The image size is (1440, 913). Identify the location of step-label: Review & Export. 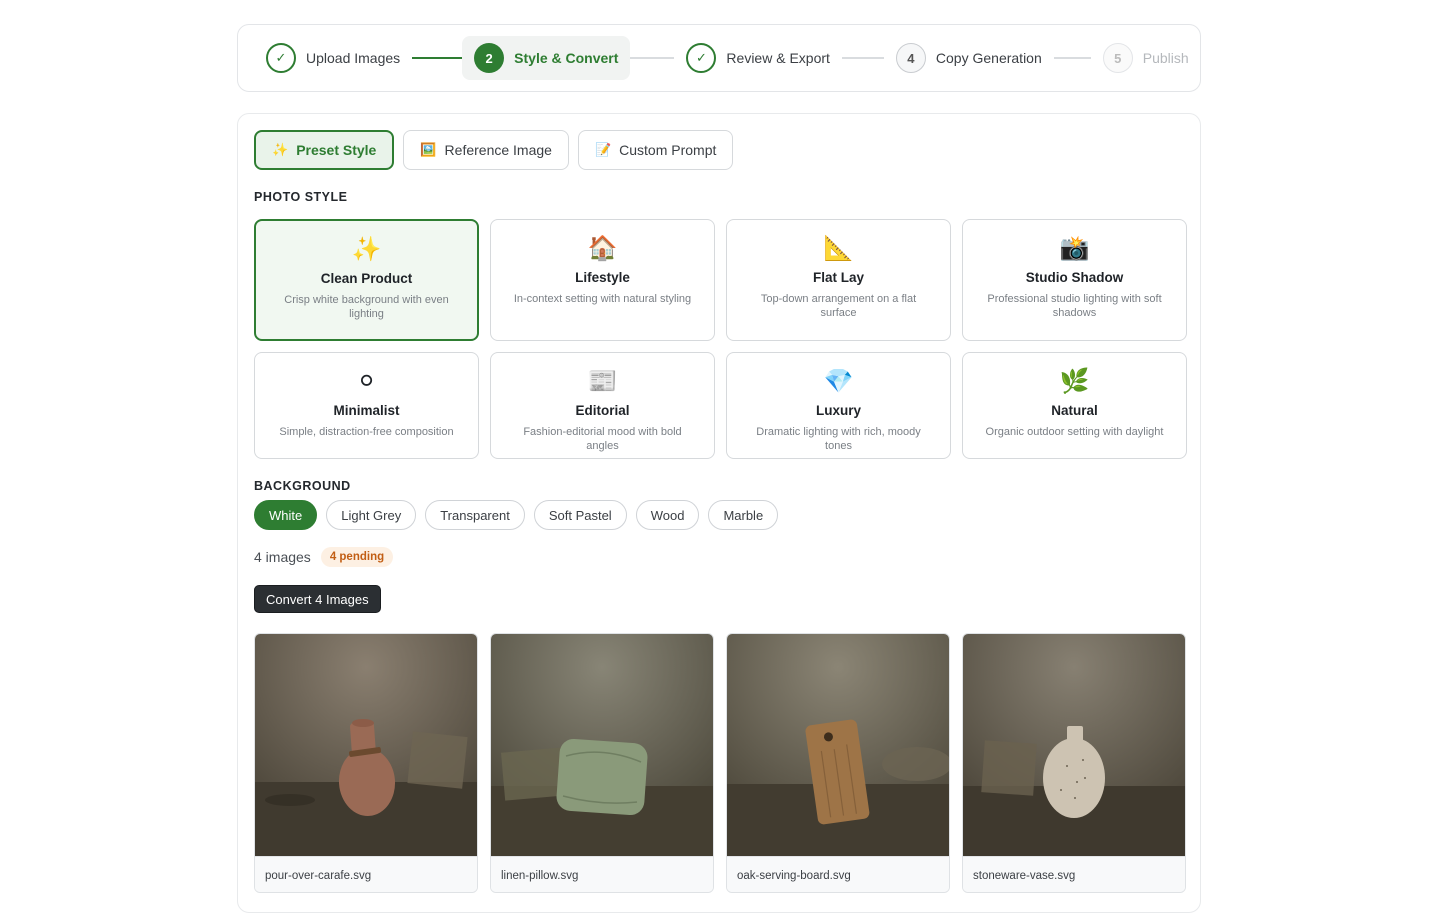
(778, 58).